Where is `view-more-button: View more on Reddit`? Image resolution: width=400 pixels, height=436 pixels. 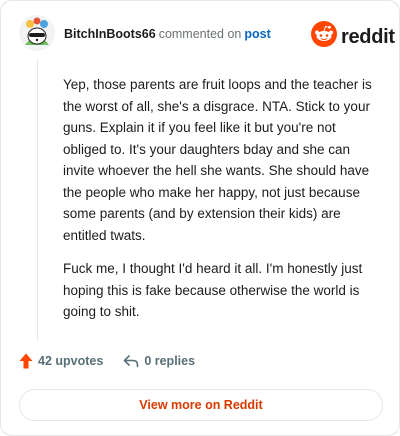 view-more-button: View more on Reddit is located at coordinates (201, 405).